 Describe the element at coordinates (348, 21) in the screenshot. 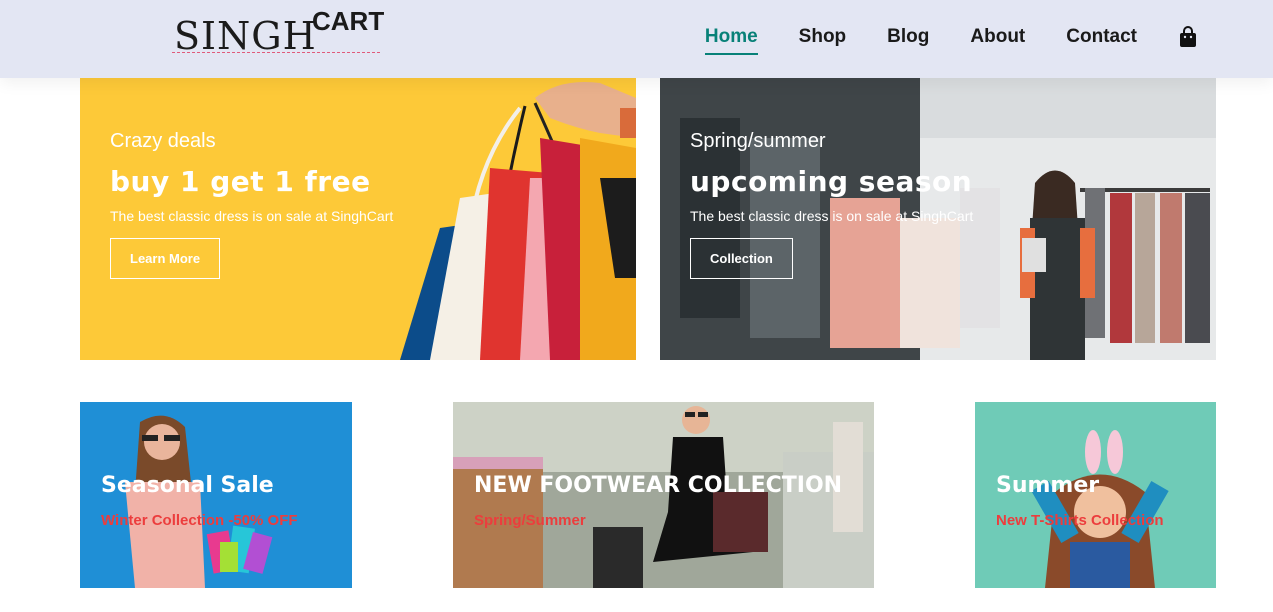

I see `logo-sup-text: CART` at that location.